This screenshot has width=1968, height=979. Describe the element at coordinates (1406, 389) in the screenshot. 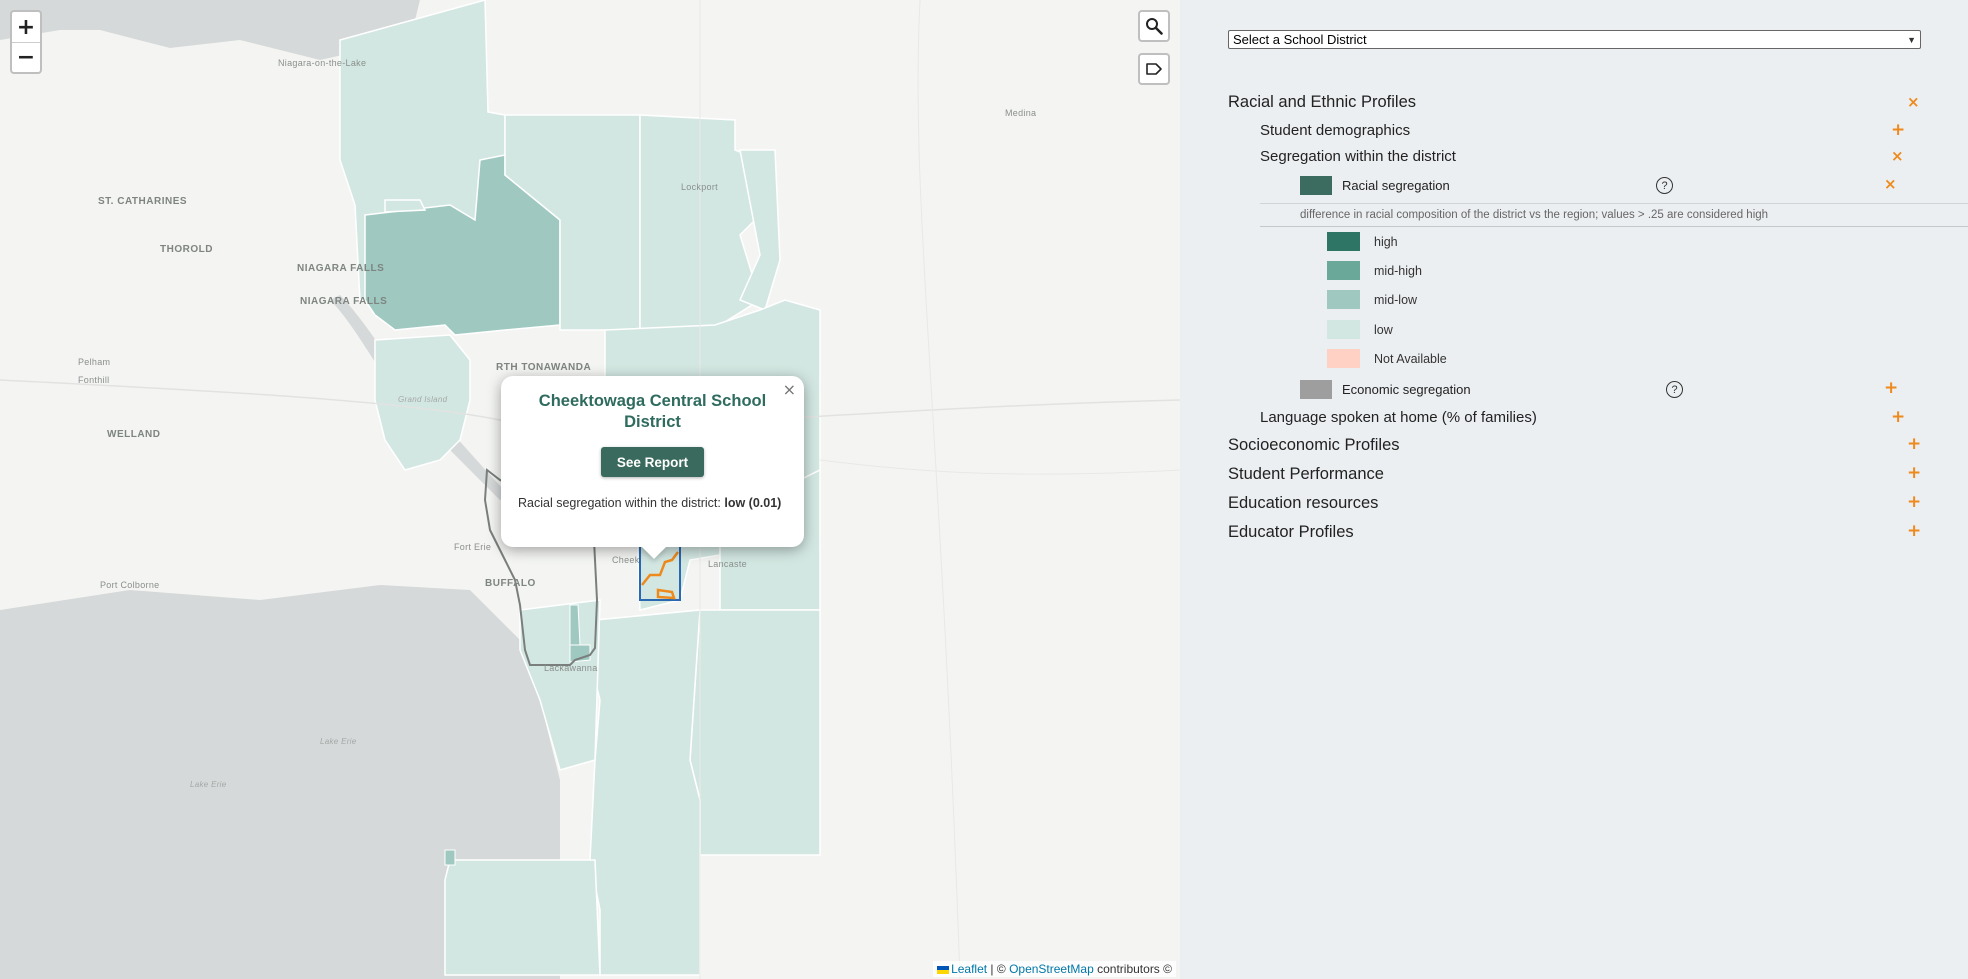

I see `layer-label: Economic segregation` at that location.